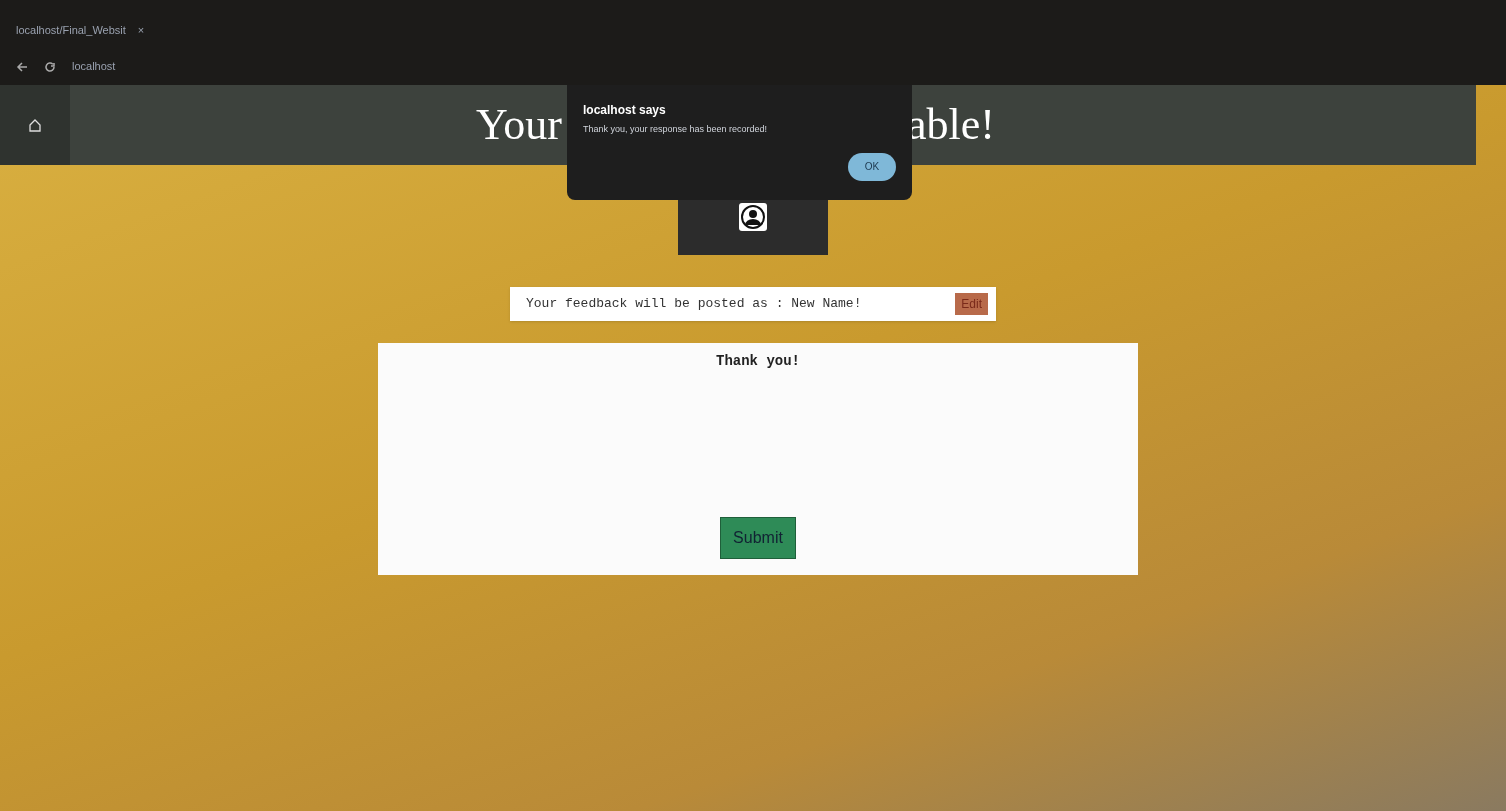  What do you see at coordinates (951, 125) in the screenshot?
I see `page-title: able!` at bounding box center [951, 125].